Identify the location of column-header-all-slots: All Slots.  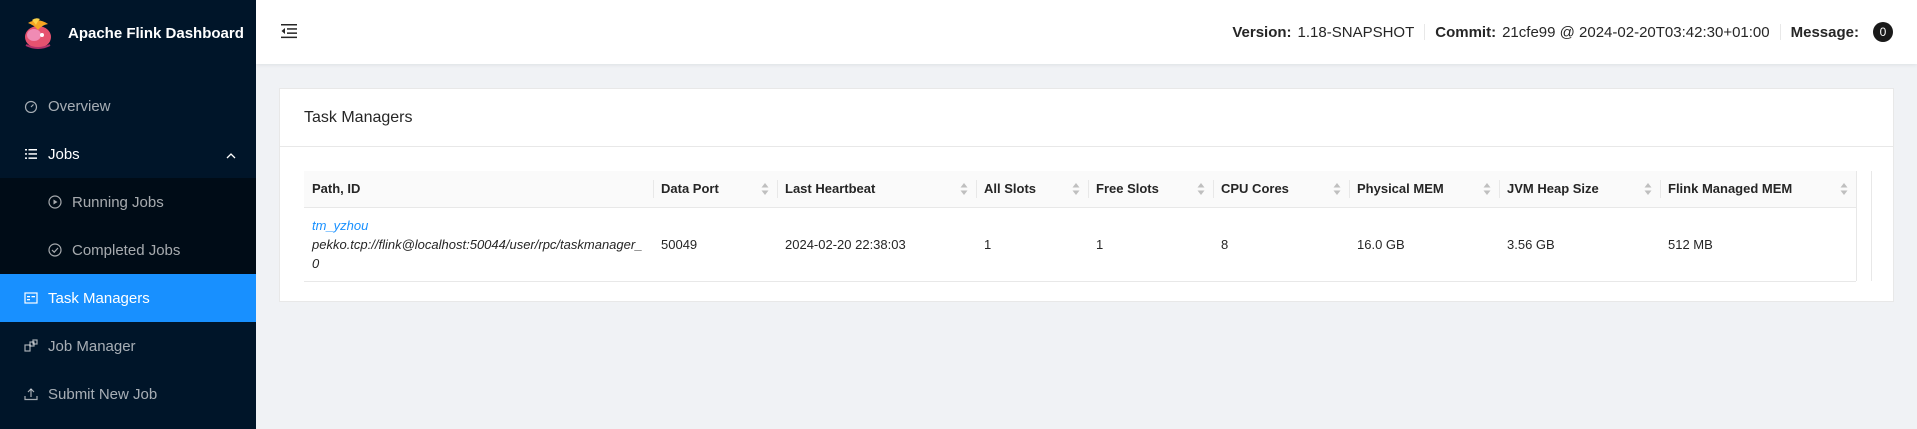
(1032, 189).